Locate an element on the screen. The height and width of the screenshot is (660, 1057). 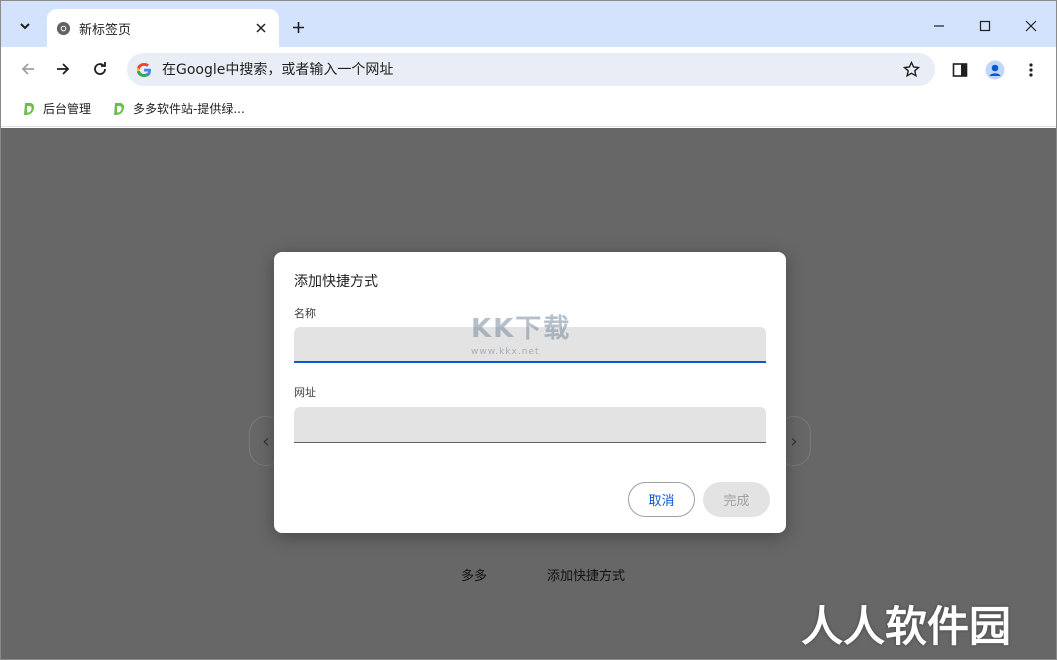
watermark-center-url: www.kkx.net is located at coordinates (505, 352).